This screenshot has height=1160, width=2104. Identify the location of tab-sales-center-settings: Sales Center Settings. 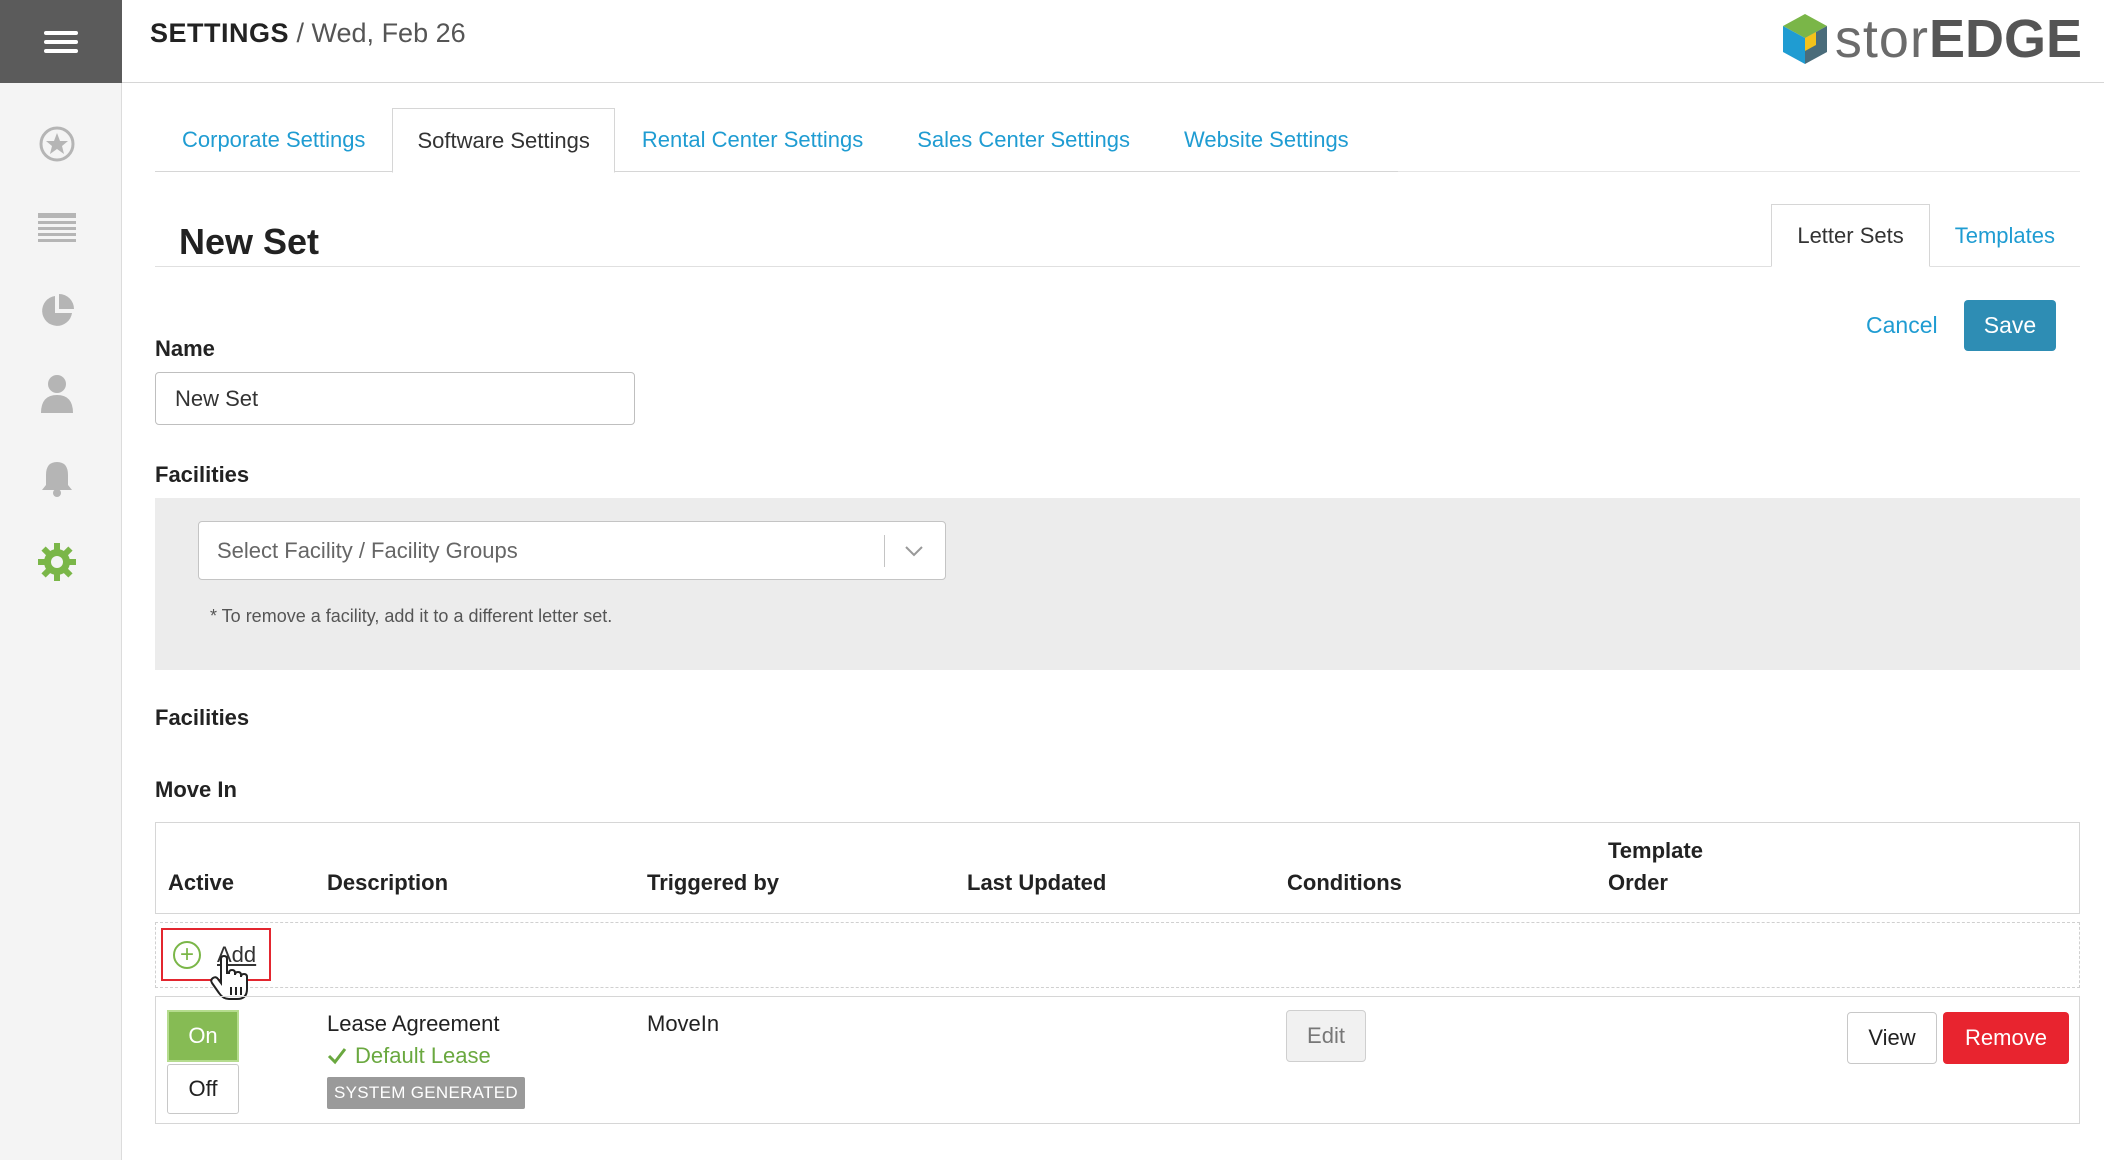
(1023, 140).